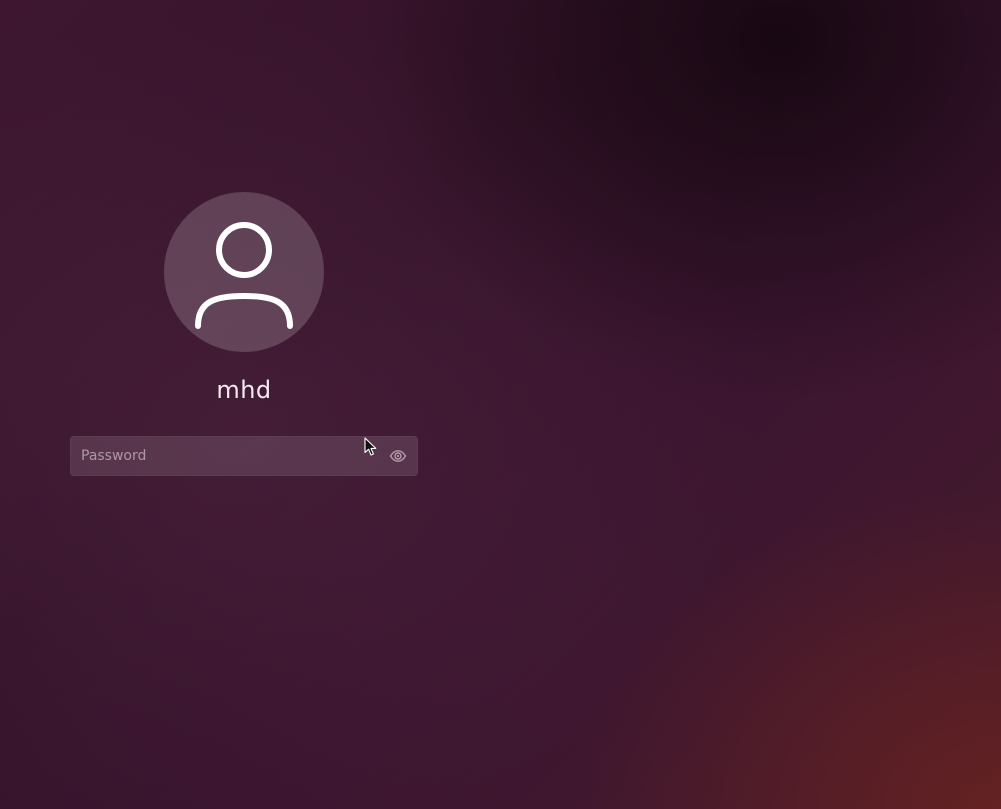  What do you see at coordinates (244, 275) in the screenshot?
I see `user-silhouette-icon` at bounding box center [244, 275].